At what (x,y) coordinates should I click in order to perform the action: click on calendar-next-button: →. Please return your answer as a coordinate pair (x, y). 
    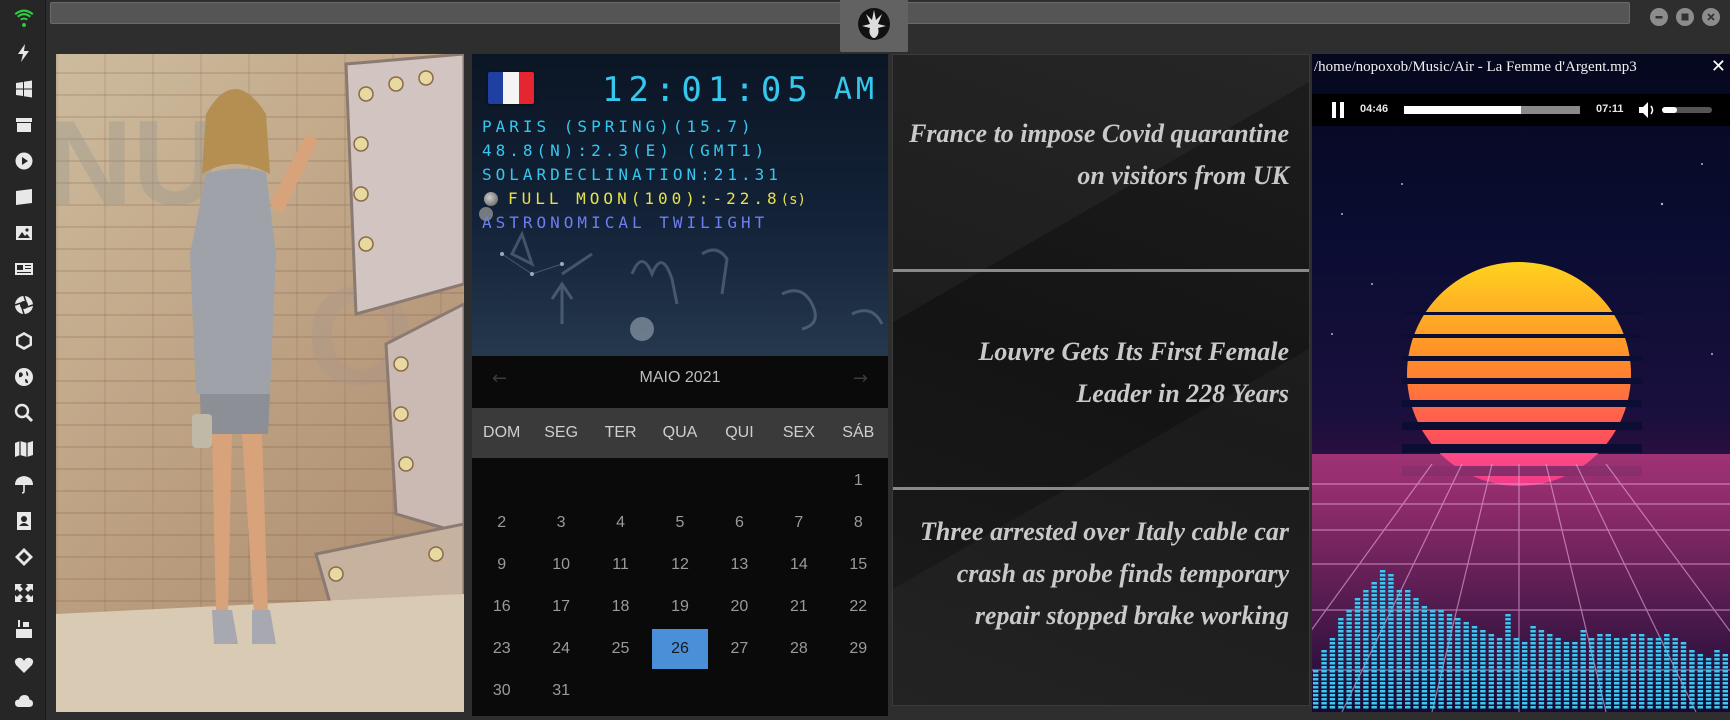
    Looking at the image, I should click on (860, 378).